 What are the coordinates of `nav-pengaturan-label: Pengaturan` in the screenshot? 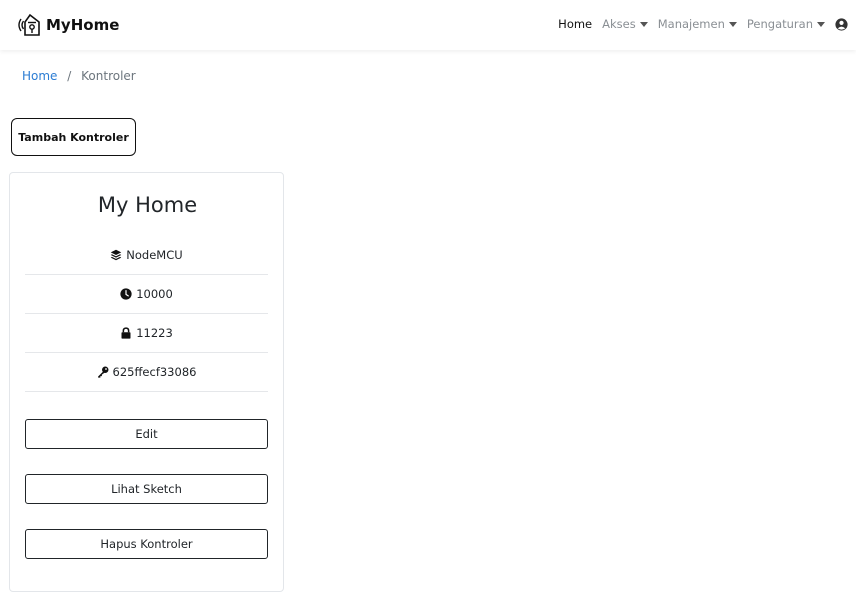 It's located at (779, 24).